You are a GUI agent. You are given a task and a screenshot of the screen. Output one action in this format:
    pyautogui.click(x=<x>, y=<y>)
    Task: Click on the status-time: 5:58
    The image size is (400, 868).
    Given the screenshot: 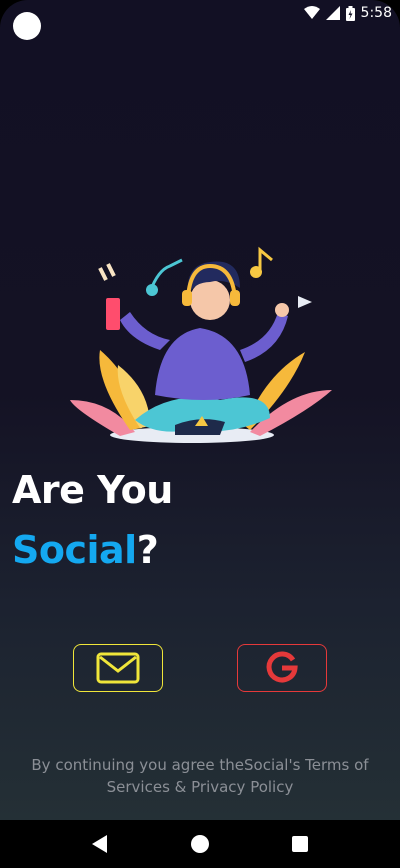 What is the action you would take?
    pyautogui.click(x=376, y=13)
    